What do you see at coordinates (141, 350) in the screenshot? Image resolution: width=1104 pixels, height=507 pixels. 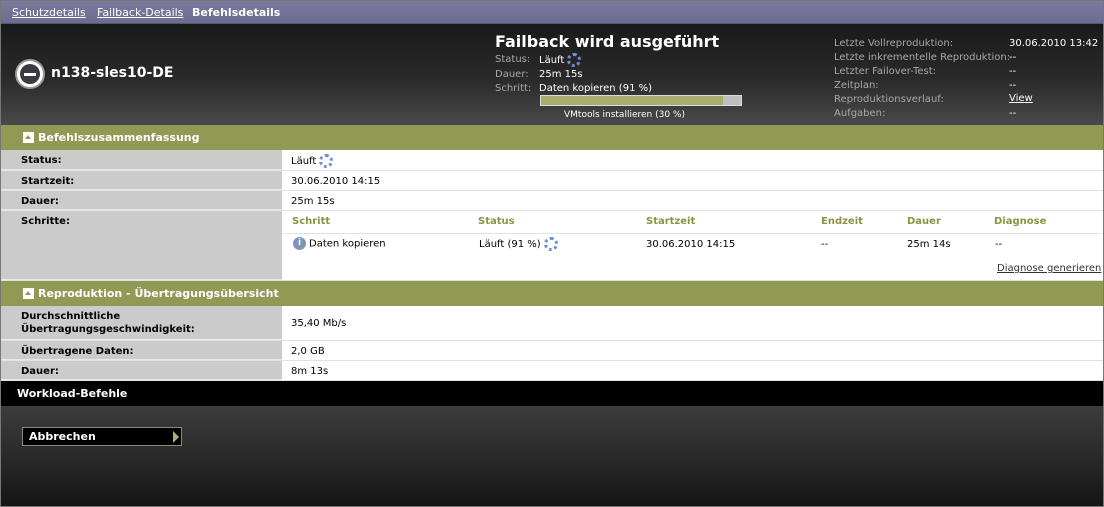 I see `row-label: Übertragene Daten:` at bounding box center [141, 350].